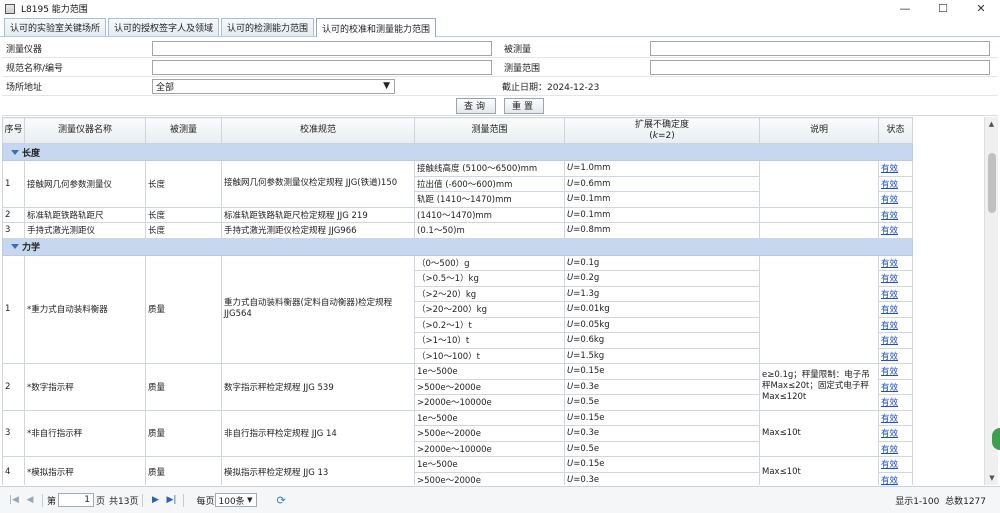 Image resolution: width=1000 pixels, height=513 pixels. Describe the element at coordinates (895, 130) in the screenshot. I see `col-status: 状态` at that location.